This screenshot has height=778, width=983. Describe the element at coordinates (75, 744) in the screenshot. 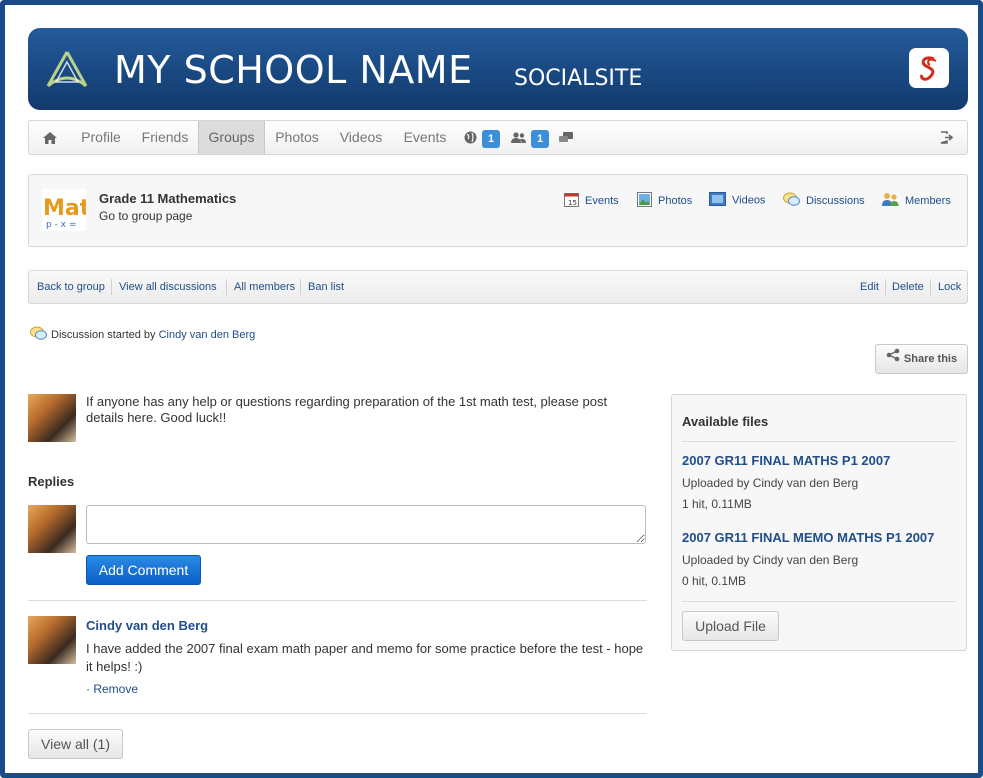

I see `view-all-button: View all (1)` at that location.